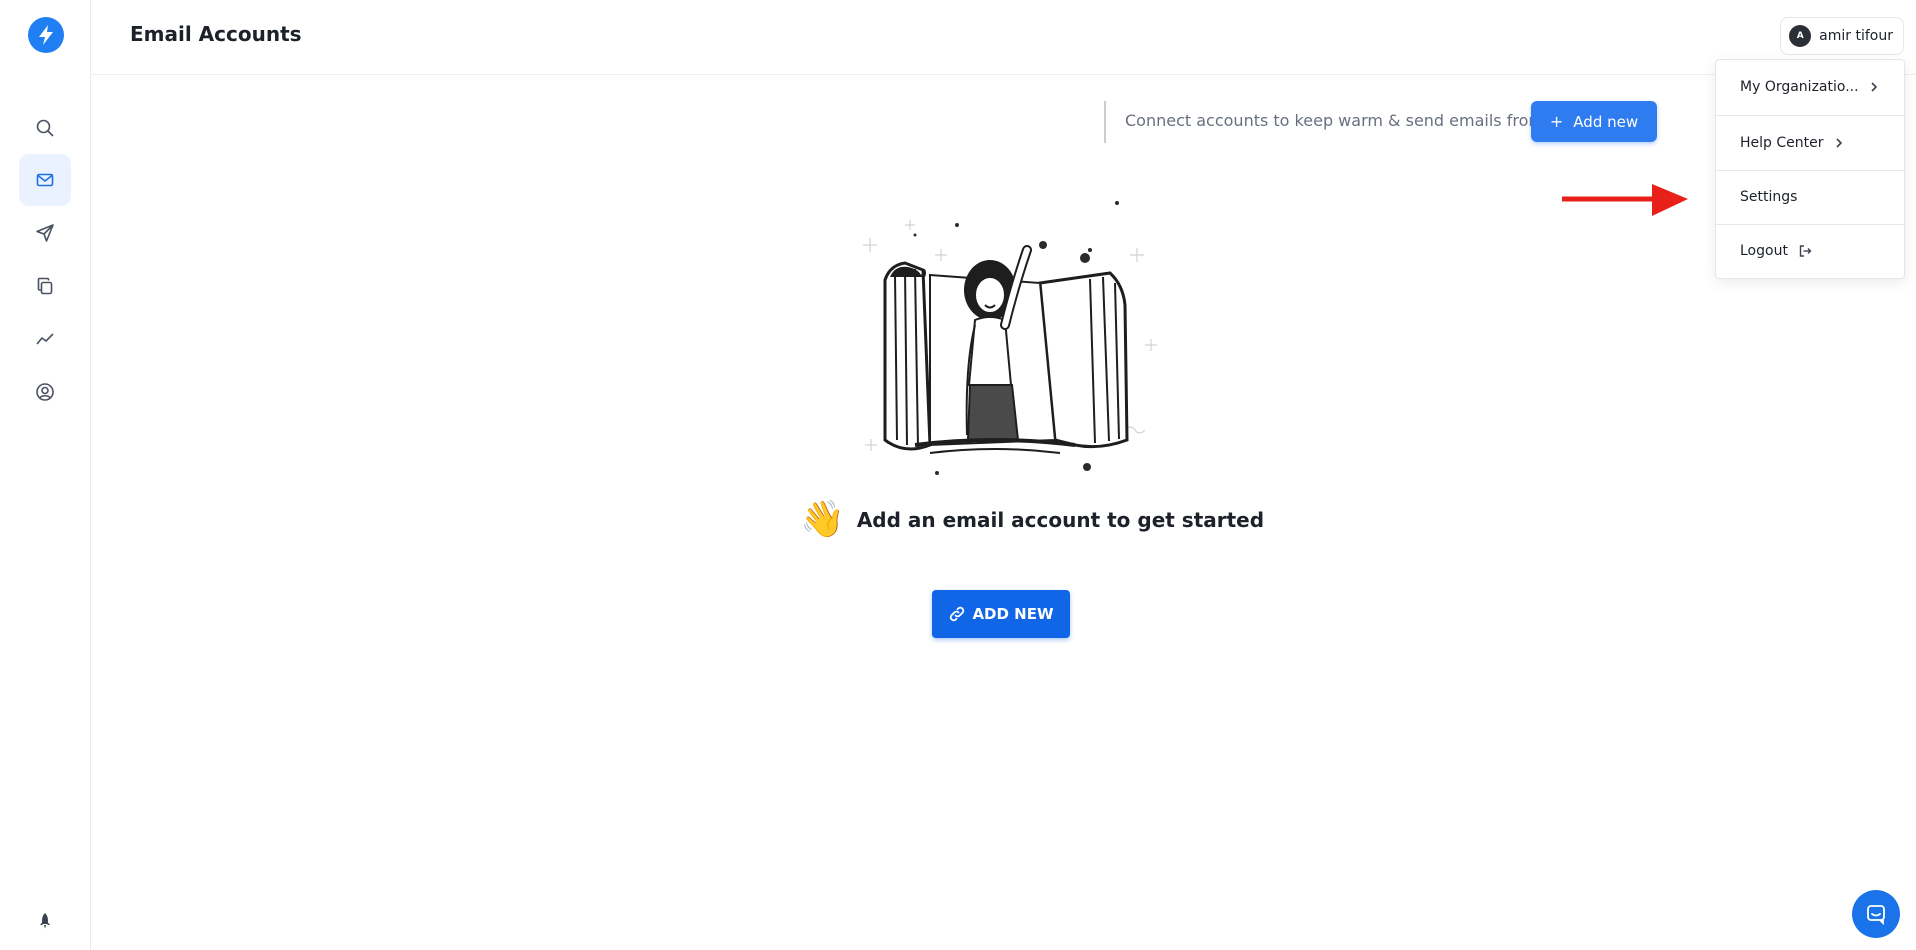 The image size is (1916, 950). Describe the element at coordinates (1769, 197) in the screenshot. I see `menu-item-label: Settings` at that location.